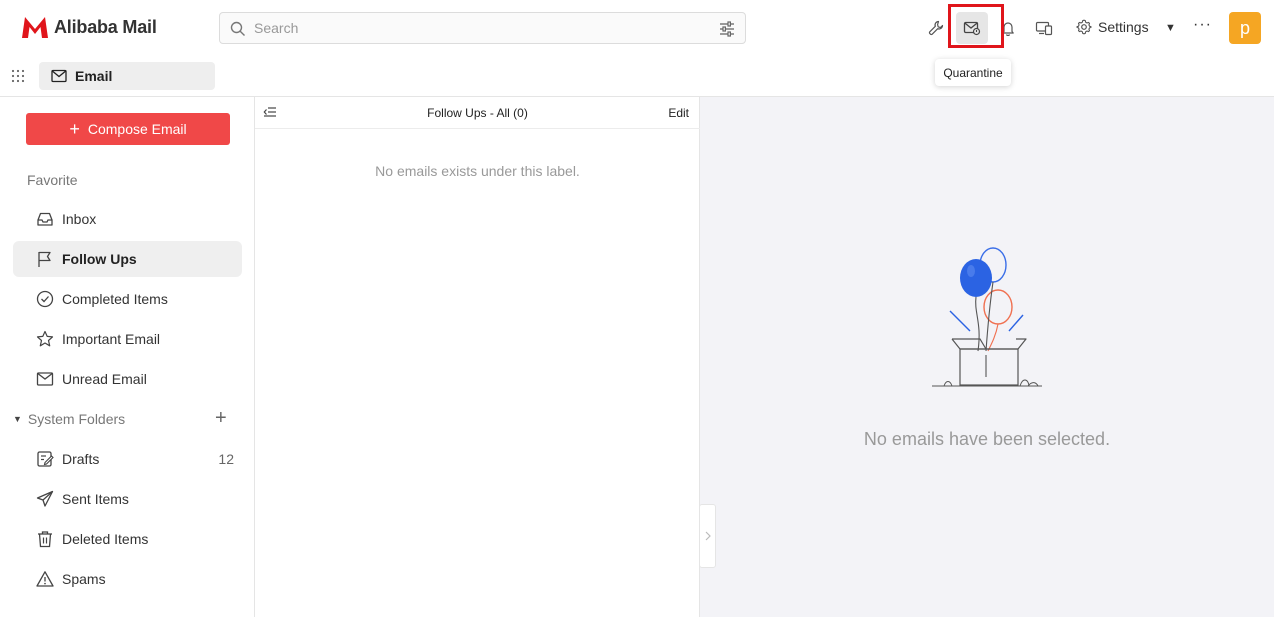  Describe the element at coordinates (115, 299) in the screenshot. I see `sidebar-item-label: Completed Items` at that location.